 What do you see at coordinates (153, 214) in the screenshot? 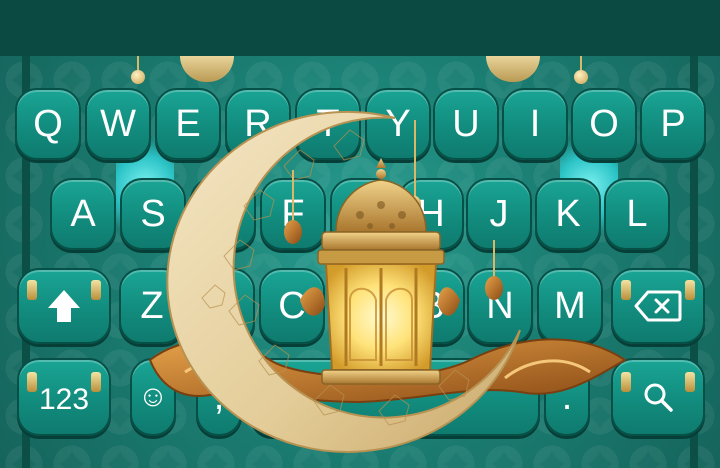
I see `key-s: S` at bounding box center [153, 214].